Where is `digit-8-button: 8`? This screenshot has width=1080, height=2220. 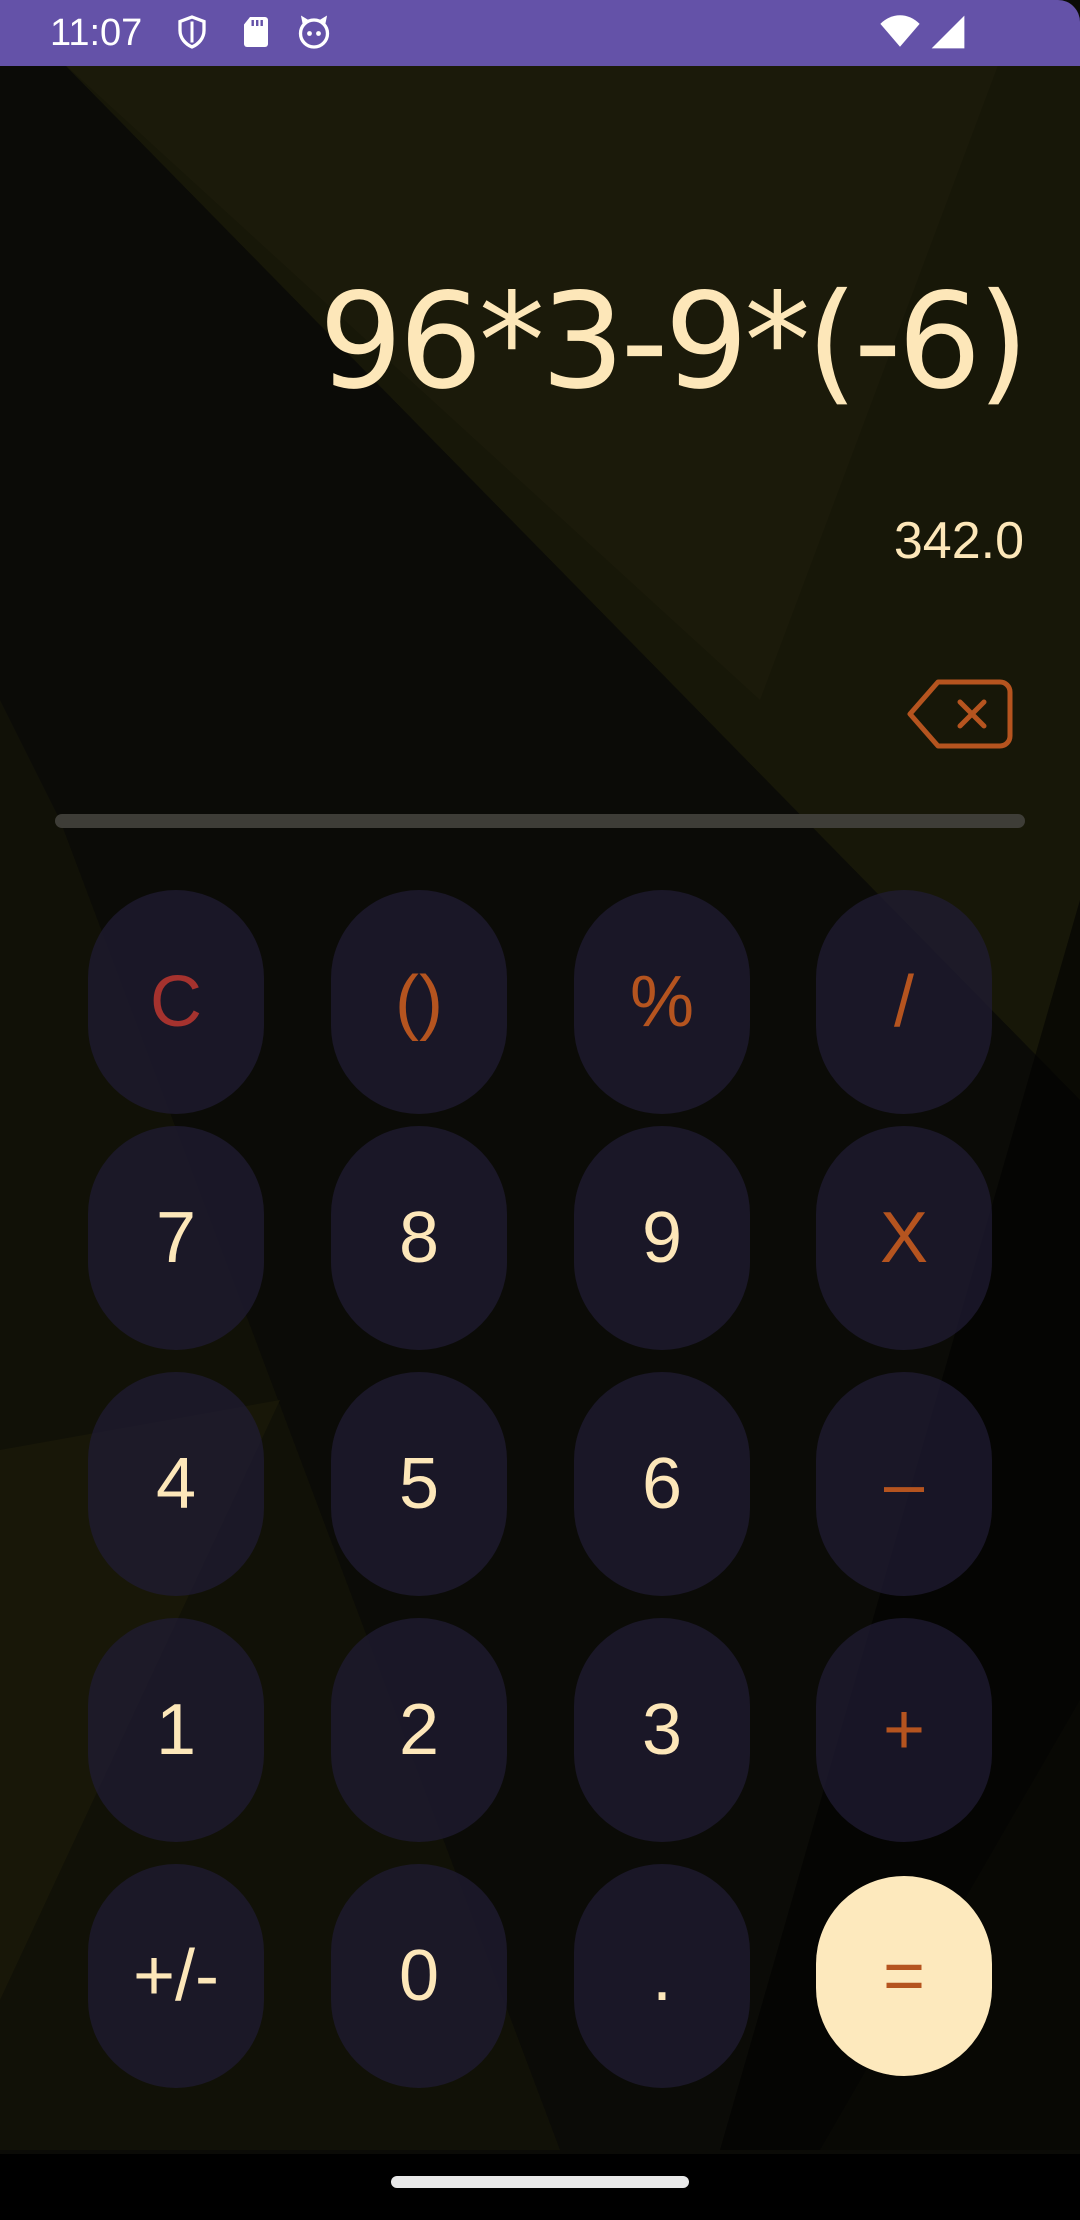
digit-8-button: 8 is located at coordinates (419, 1238).